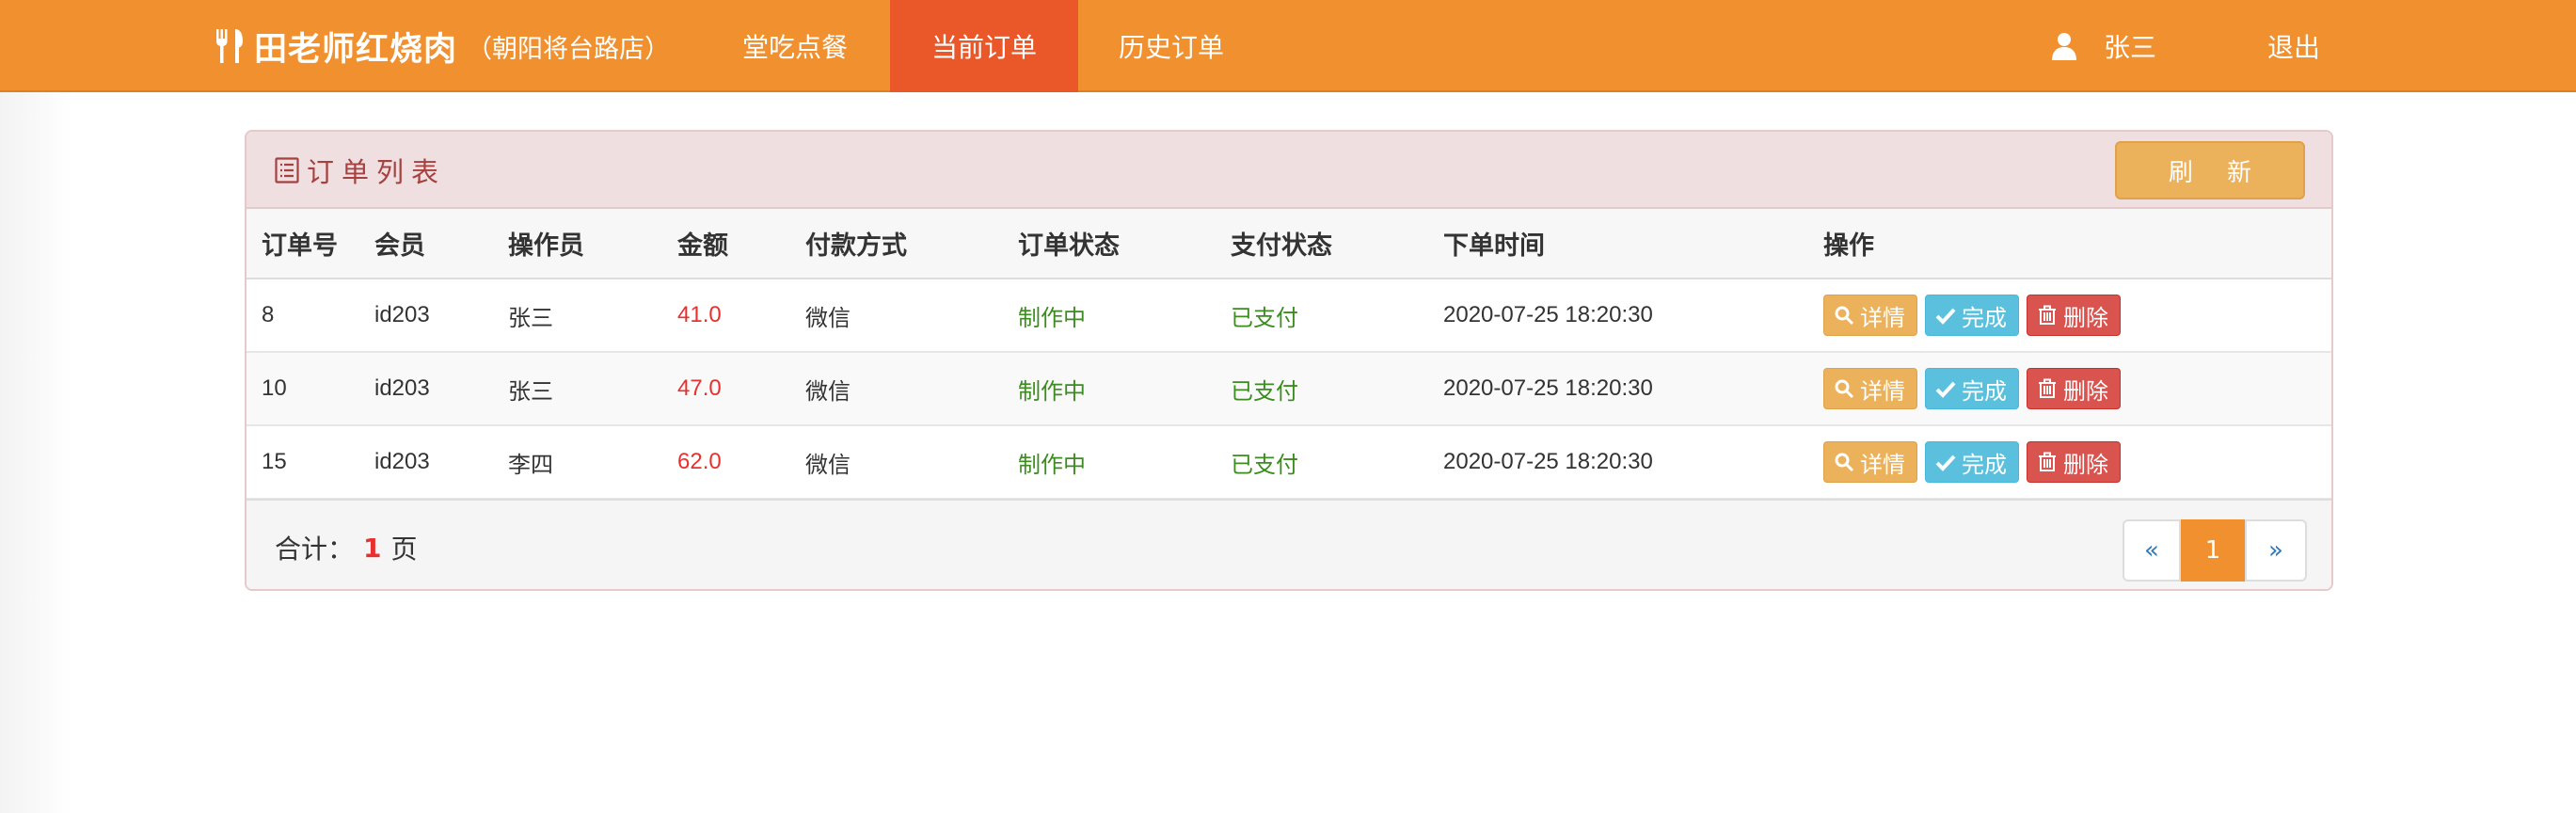 This screenshot has height=813, width=2576. I want to click on col-pay-status: 支付状态, so click(1322, 244).